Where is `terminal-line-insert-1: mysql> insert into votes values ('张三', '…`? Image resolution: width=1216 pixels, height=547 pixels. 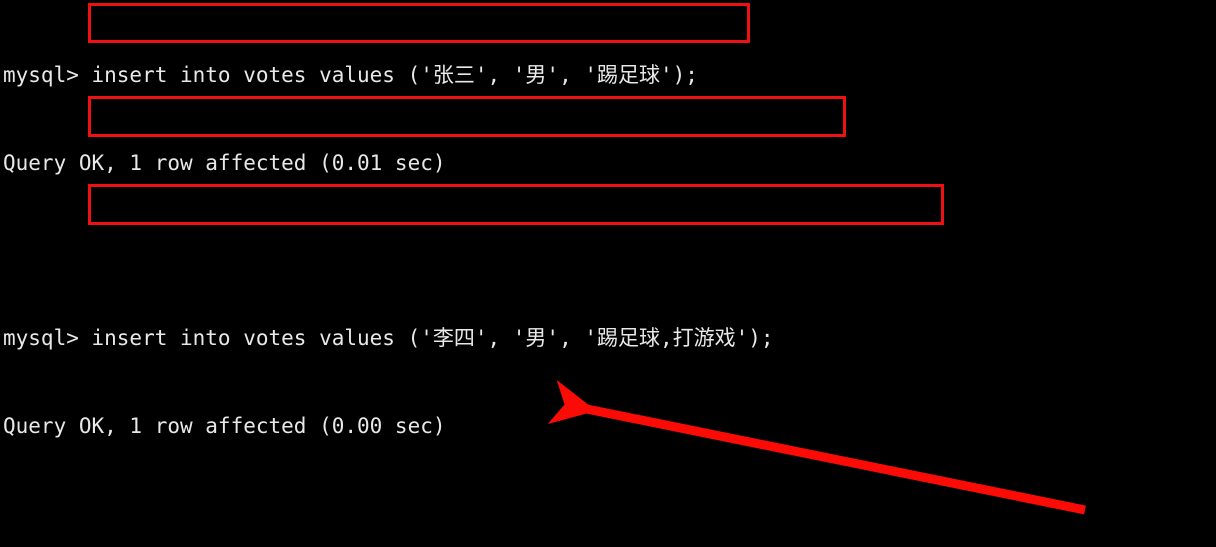 terminal-line-insert-1: mysql> insert into votes values ('张三', '… is located at coordinates (350, 75).